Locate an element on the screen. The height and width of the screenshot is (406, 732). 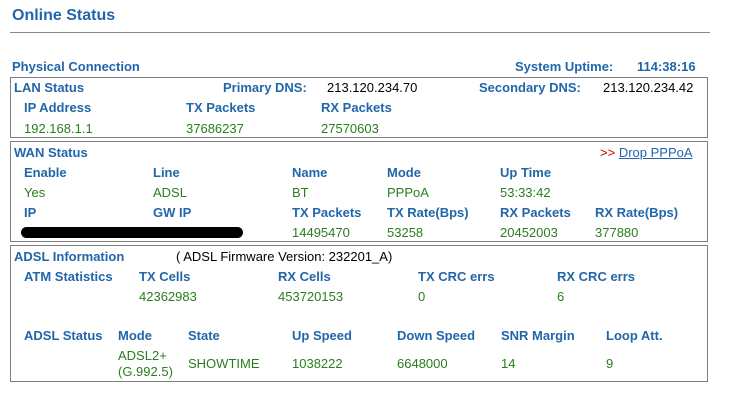
atm-tx-cells-header: TX Cells is located at coordinates (165, 276).